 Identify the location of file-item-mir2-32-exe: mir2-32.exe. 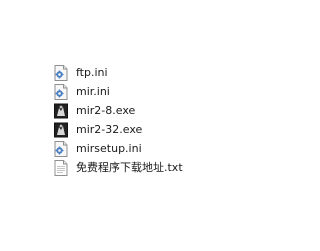
(149, 129).